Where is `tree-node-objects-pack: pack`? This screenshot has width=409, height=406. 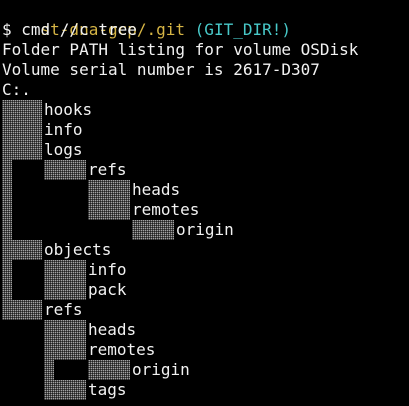
tree-node-objects-pack: pack is located at coordinates (107, 289).